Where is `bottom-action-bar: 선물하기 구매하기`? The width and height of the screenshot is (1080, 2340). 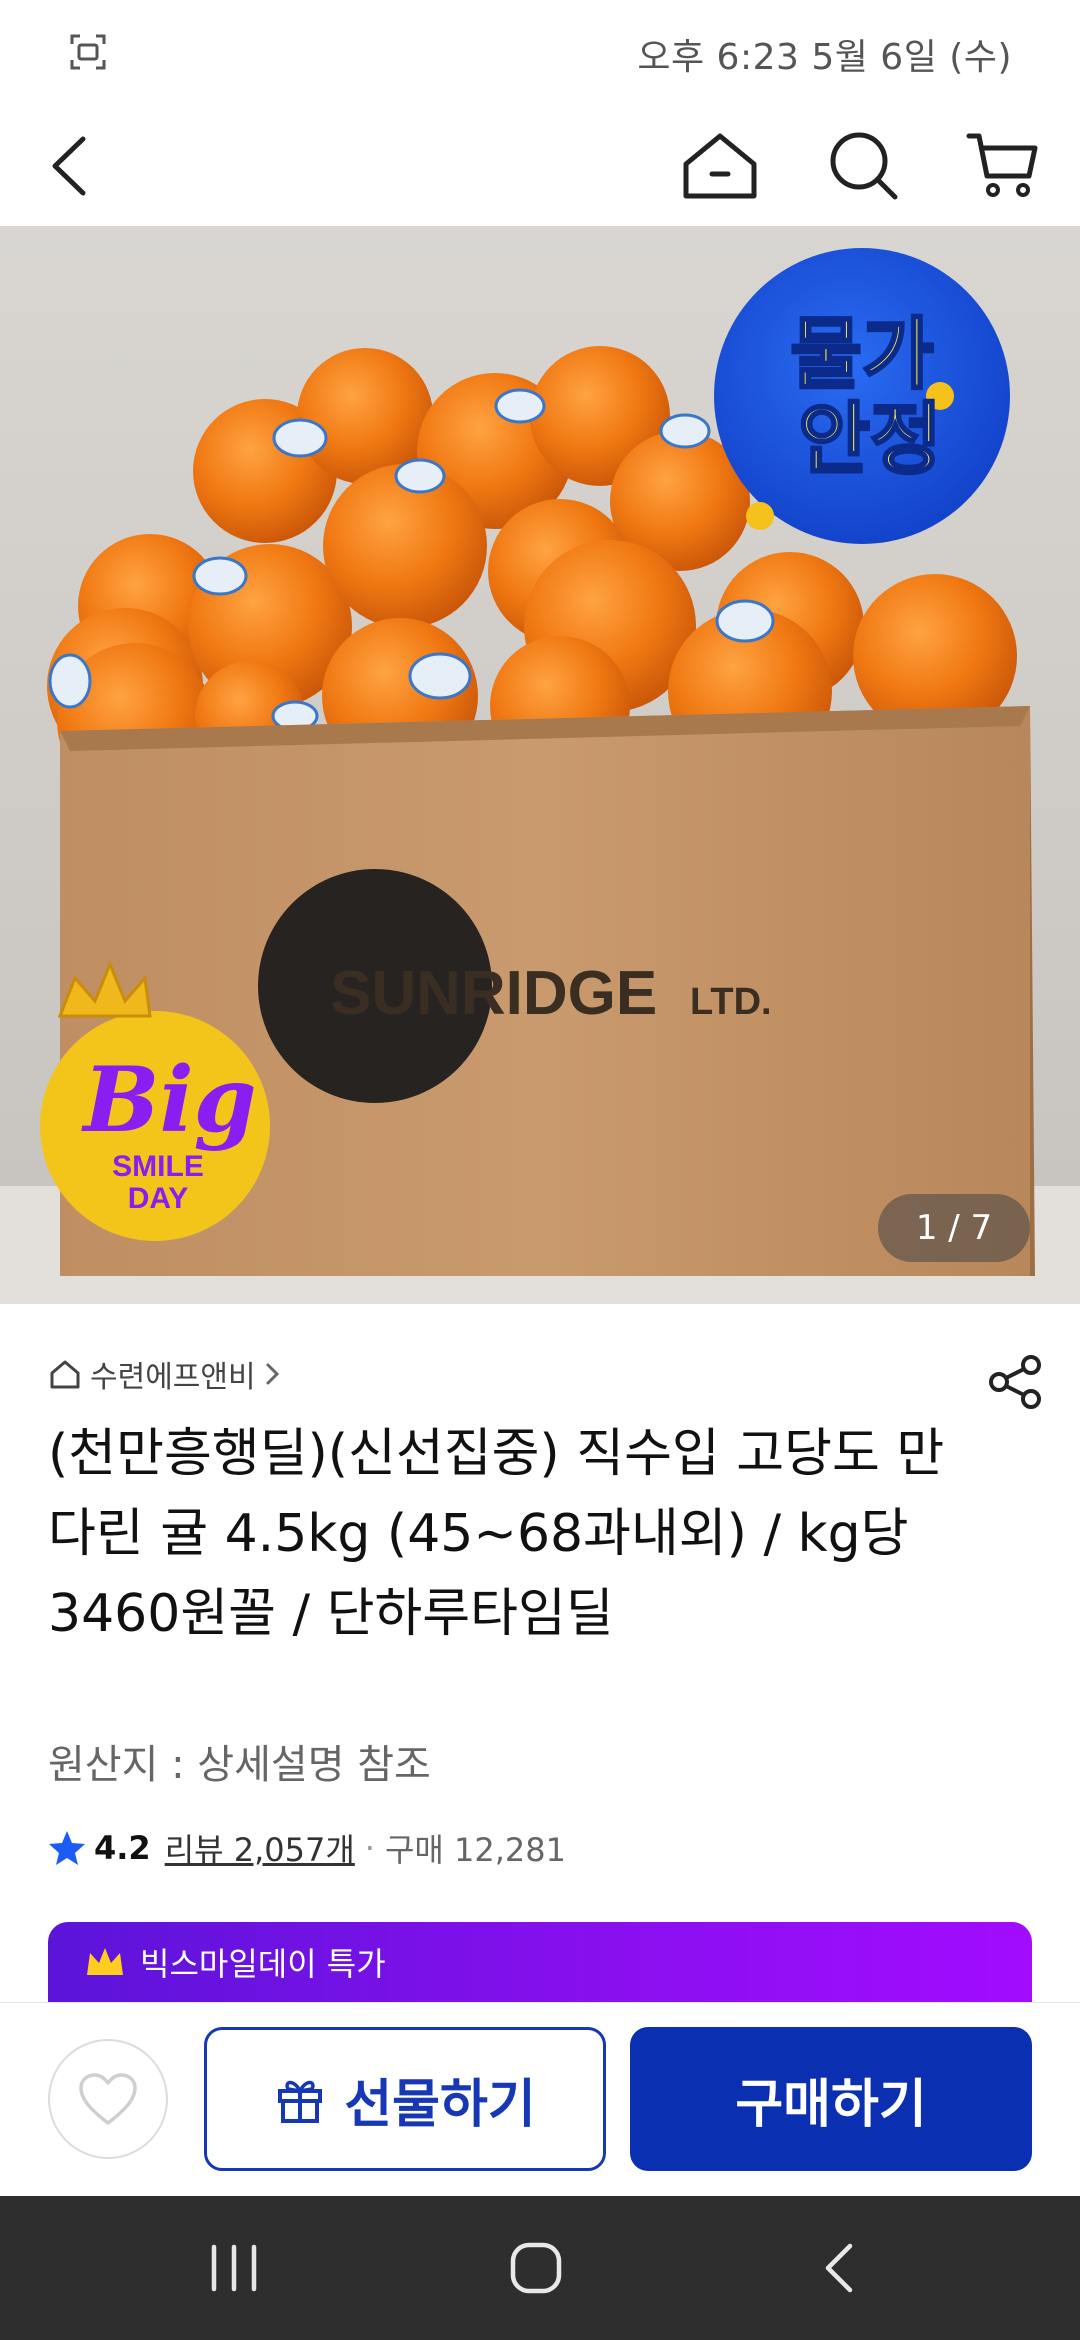 bottom-action-bar: 선물하기 구매하기 is located at coordinates (540, 2099).